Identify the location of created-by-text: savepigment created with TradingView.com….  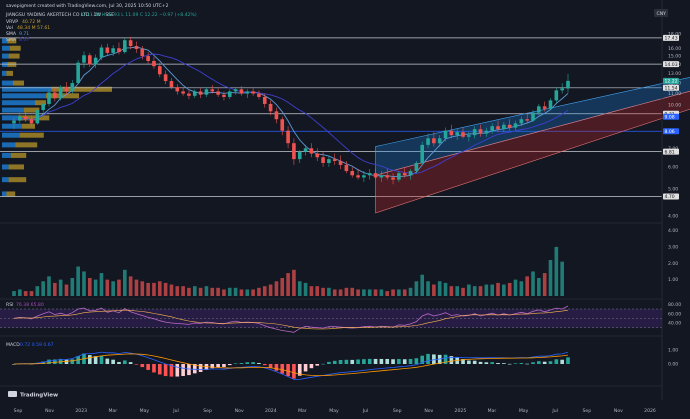
(87, 6).